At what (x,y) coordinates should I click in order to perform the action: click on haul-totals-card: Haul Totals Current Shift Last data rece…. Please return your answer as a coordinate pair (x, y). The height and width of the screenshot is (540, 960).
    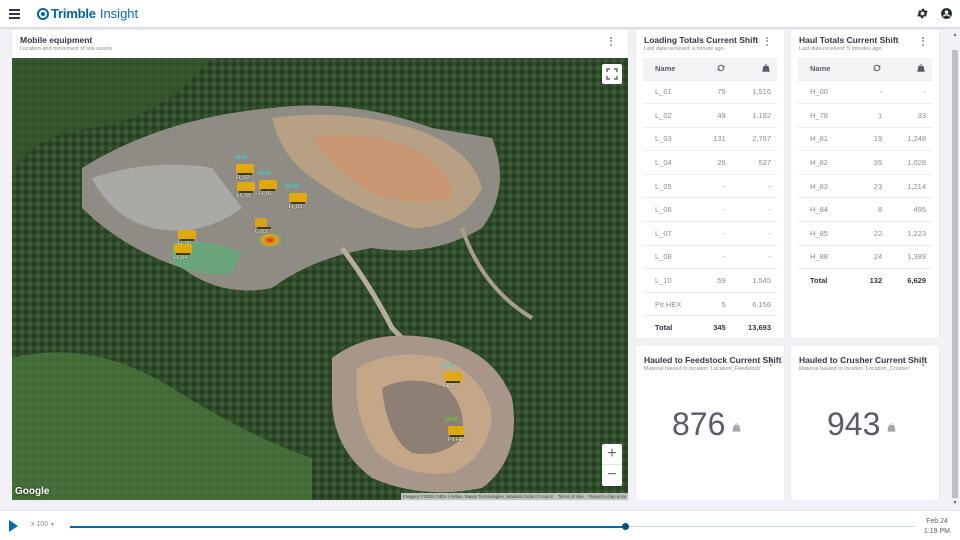
    Looking at the image, I should click on (865, 184).